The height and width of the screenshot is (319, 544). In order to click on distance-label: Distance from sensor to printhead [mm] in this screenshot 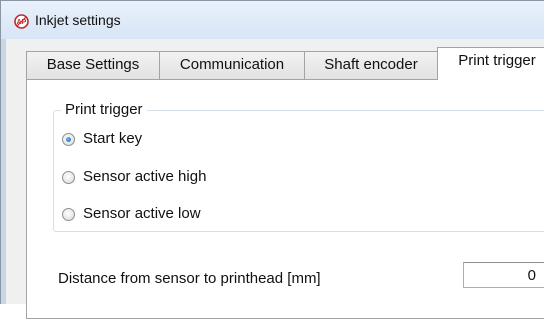, I will do `click(189, 278)`.